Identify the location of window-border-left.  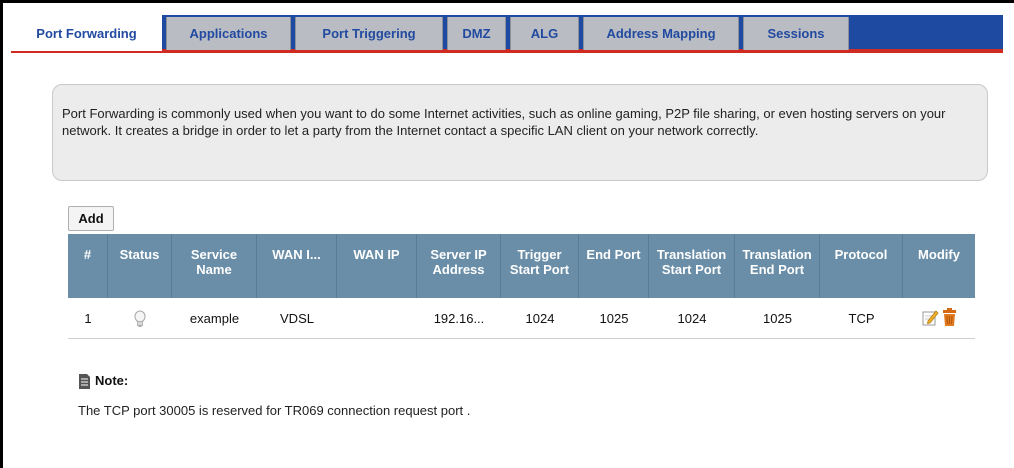
(1, 234).